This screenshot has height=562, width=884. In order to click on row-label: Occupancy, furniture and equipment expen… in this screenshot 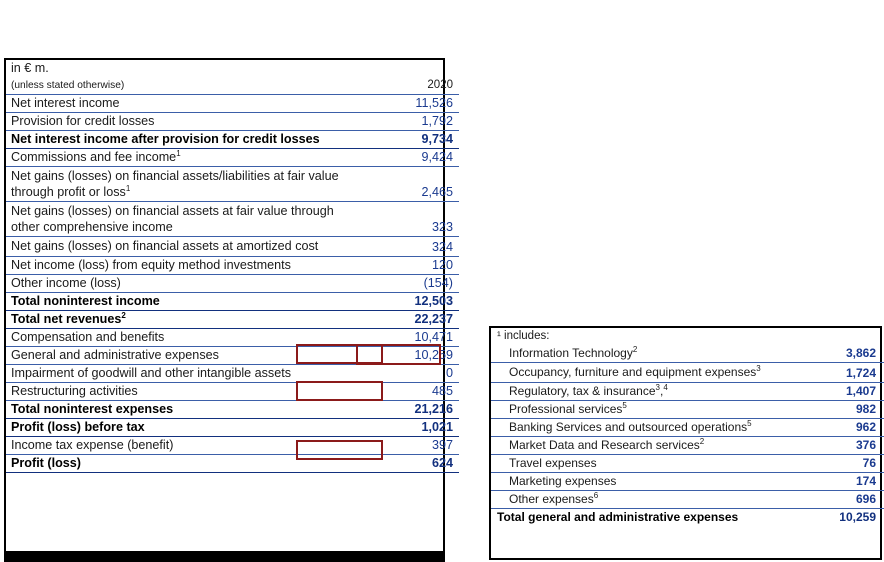, I will do `click(637, 372)`.